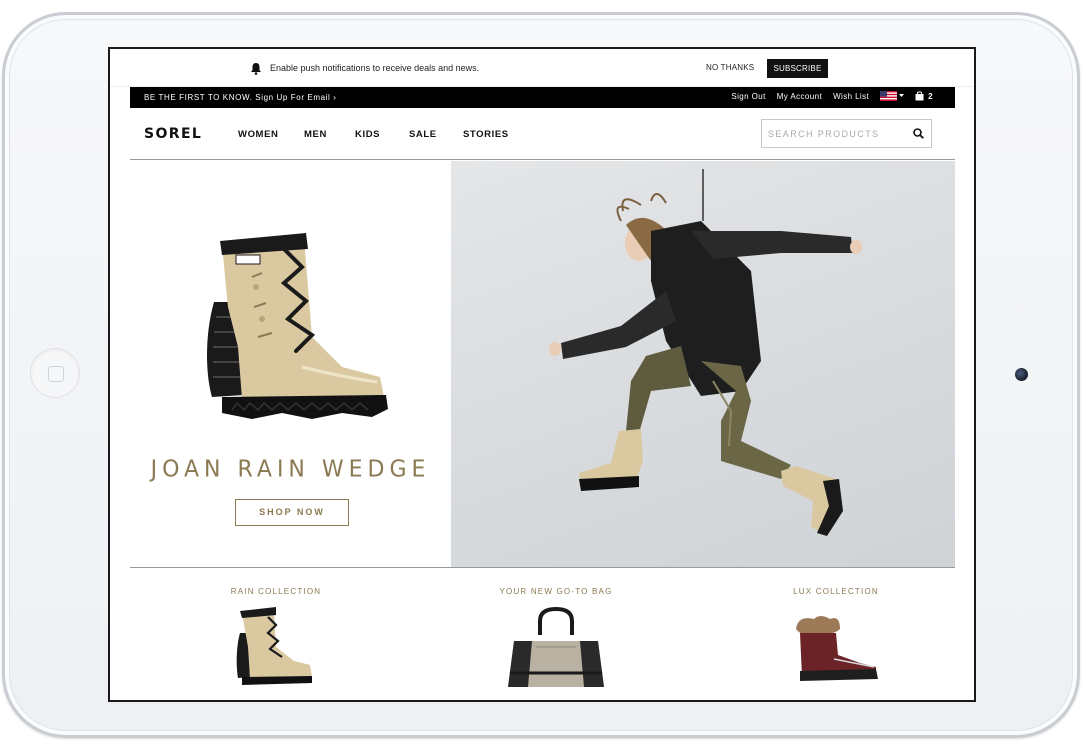  I want to click on no-thanks-button: NO THANKS, so click(730, 67).